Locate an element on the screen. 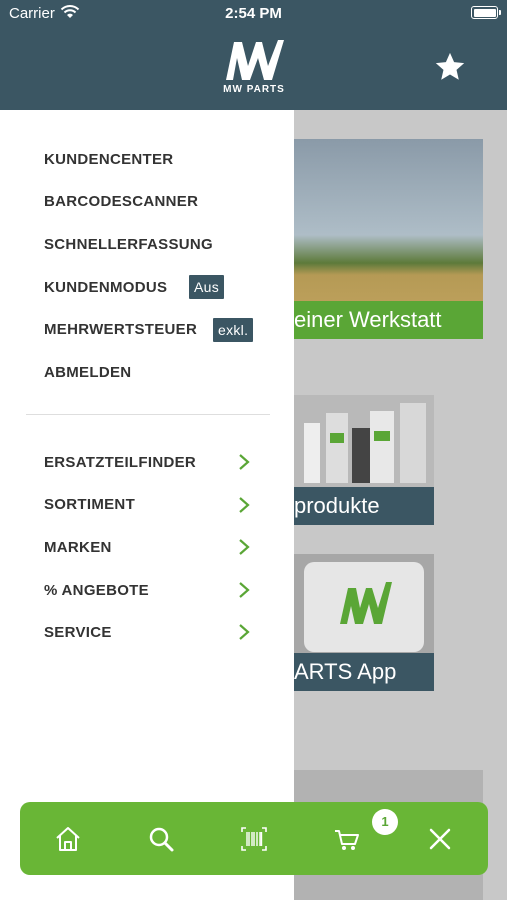  menu-item-ersatzteilfinder: ERSATZTEILFINDER is located at coordinates (147, 462).